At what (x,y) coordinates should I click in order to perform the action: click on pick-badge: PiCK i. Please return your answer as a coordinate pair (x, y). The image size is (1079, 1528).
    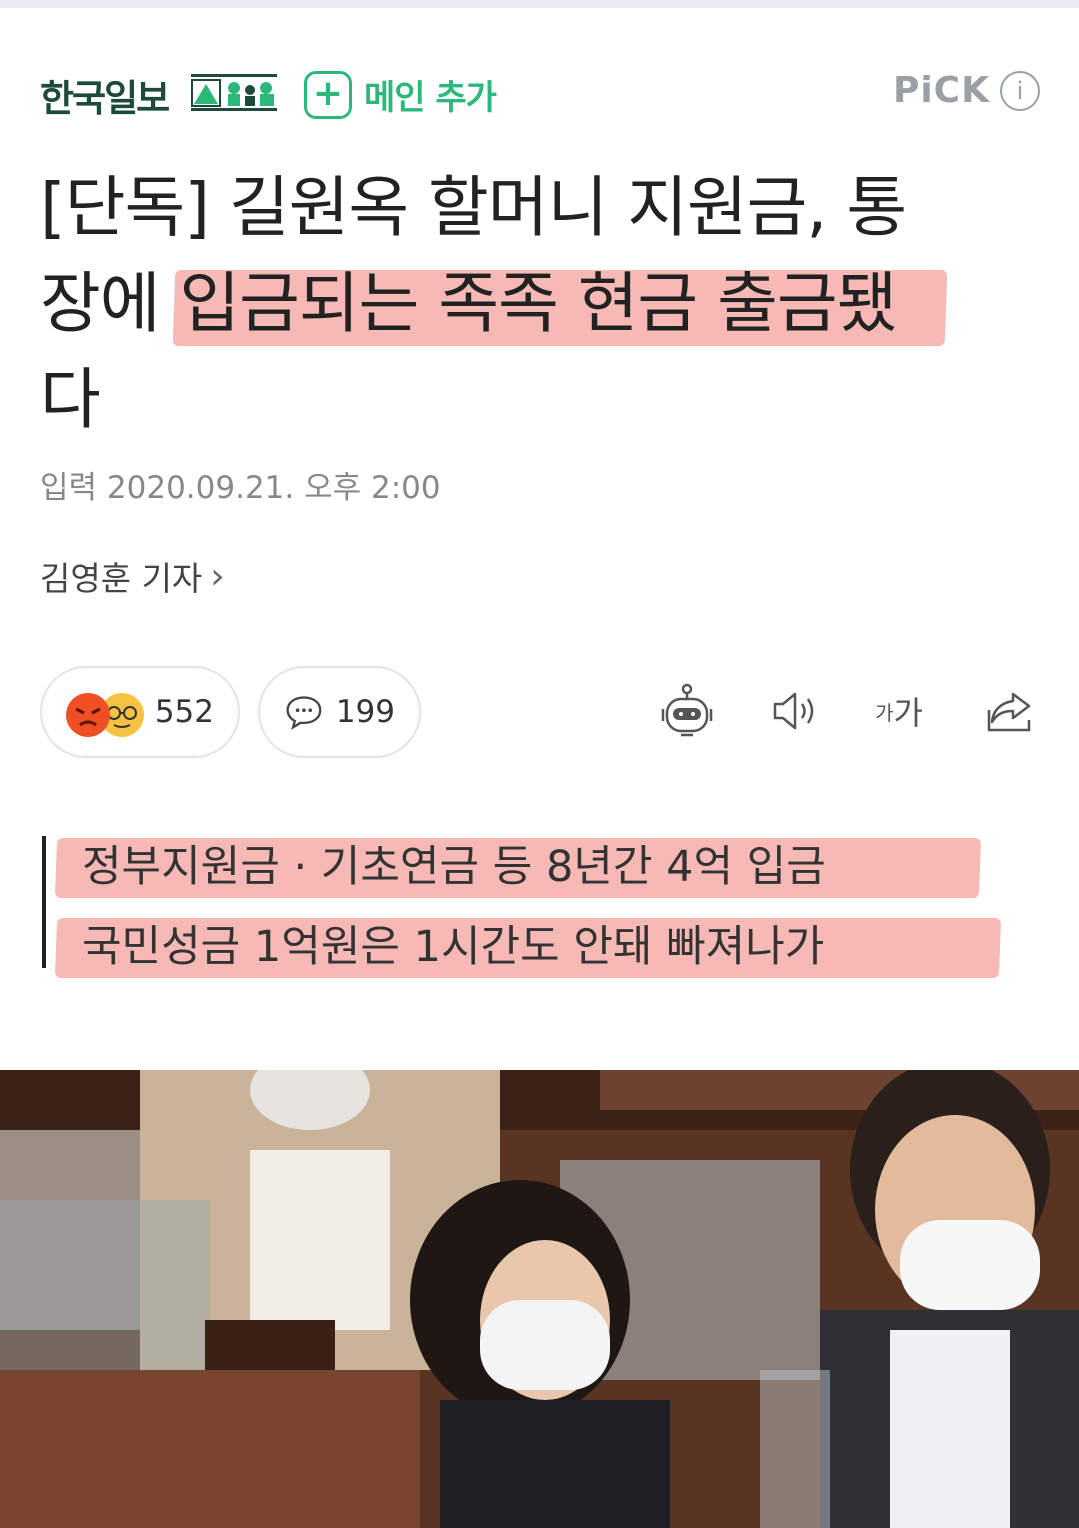
    Looking at the image, I should click on (966, 90).